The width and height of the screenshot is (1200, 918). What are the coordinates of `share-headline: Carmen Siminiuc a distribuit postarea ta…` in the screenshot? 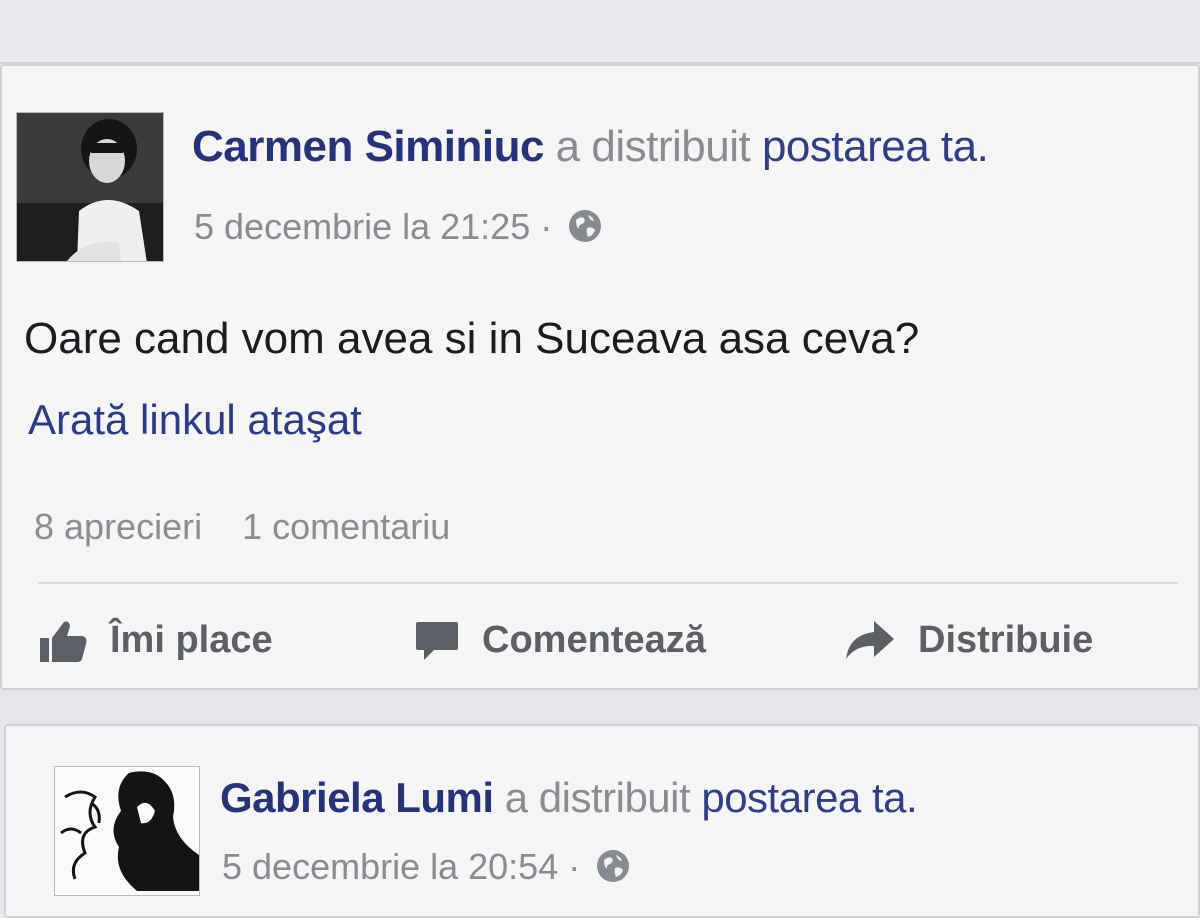 It's located at (590, 147).